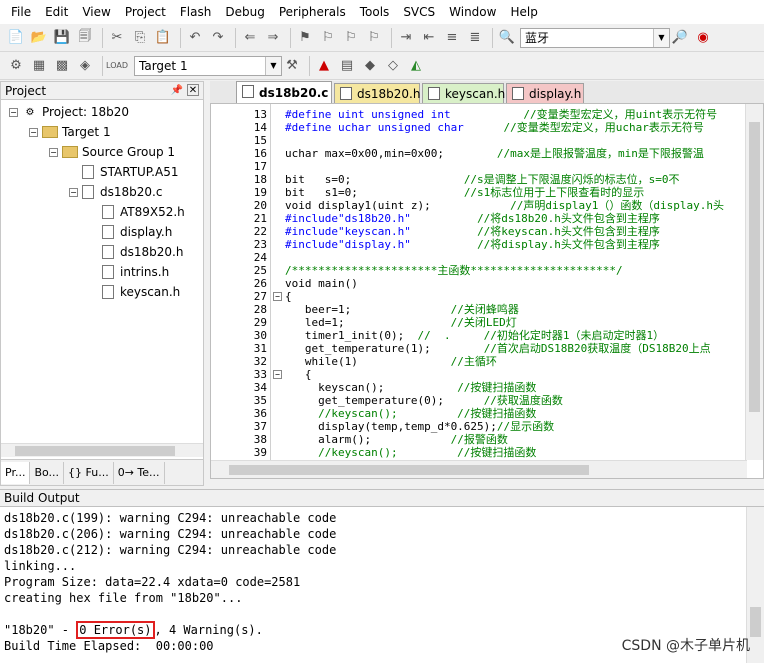 The width and height of the screenshot is (764, 663). Describe the element at coordinates (260, 309) in the screenshot. I see `line-number: 28` at that location.